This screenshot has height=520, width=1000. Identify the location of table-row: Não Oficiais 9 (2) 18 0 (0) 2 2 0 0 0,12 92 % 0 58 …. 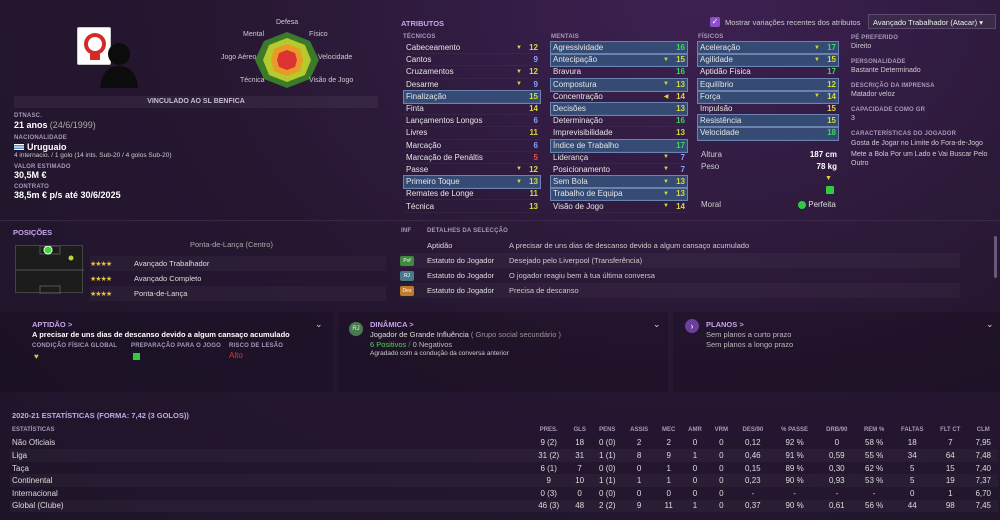
(504, 443).